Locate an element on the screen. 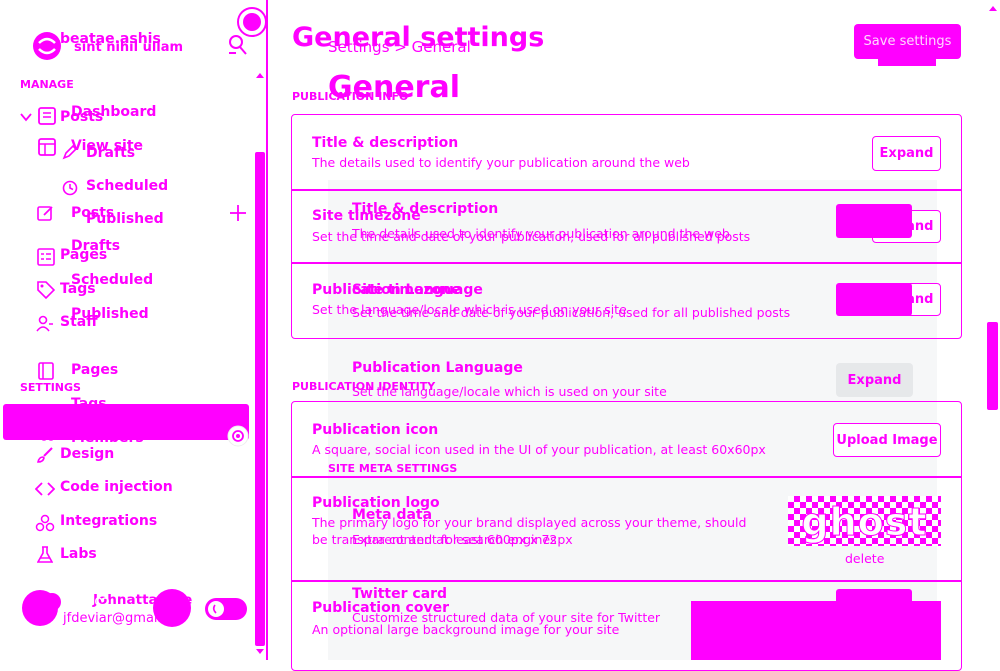 The height and width of the screenshot is (671, 1000). code-injection-icon is located at coordinates (45, 489).